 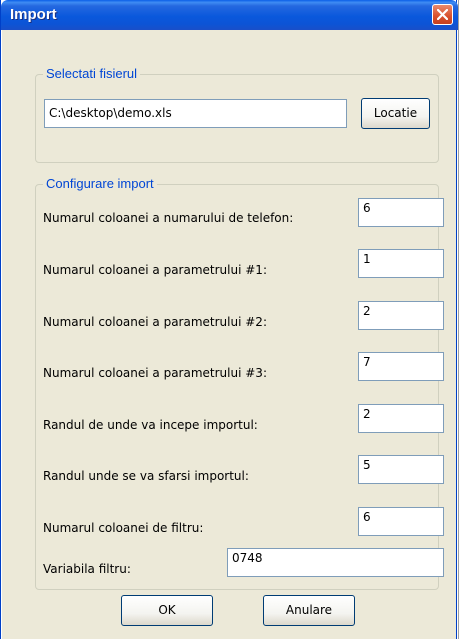 I want to click on param3-column-input: 7, so click(x=401, y=366).